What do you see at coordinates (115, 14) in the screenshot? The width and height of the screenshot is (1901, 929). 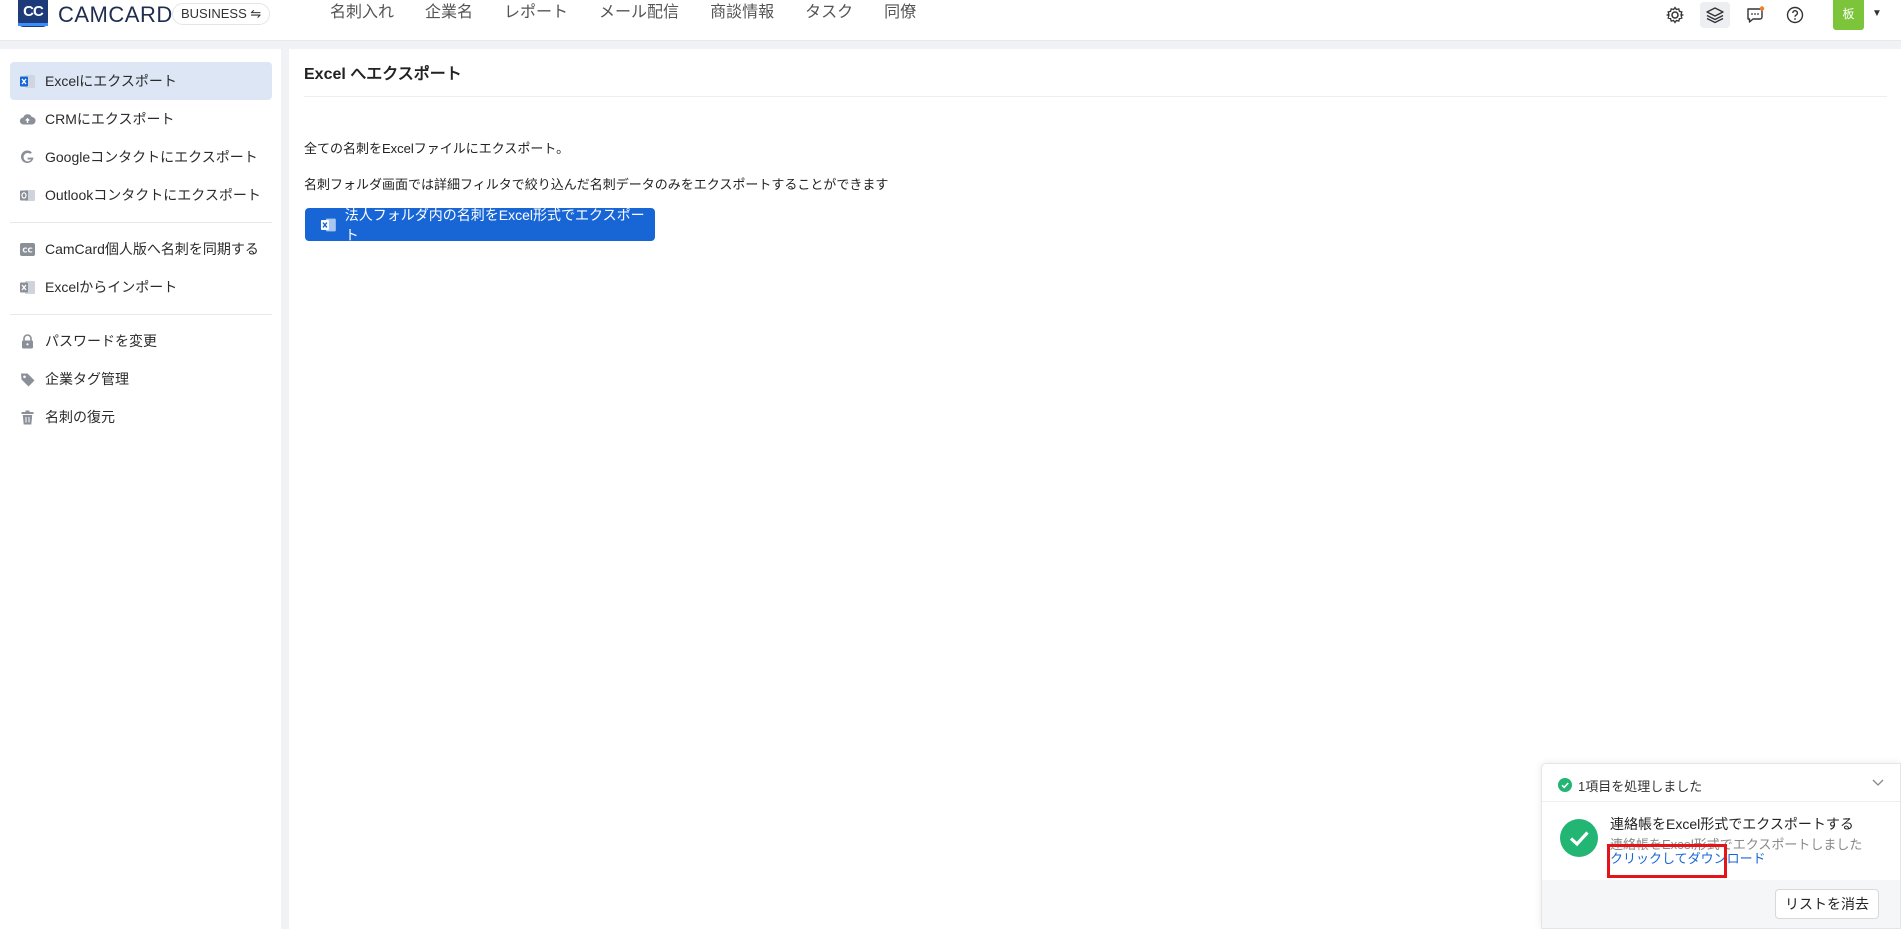 I see `brand-name: CAMCARD` at bounding box center [115, 14].